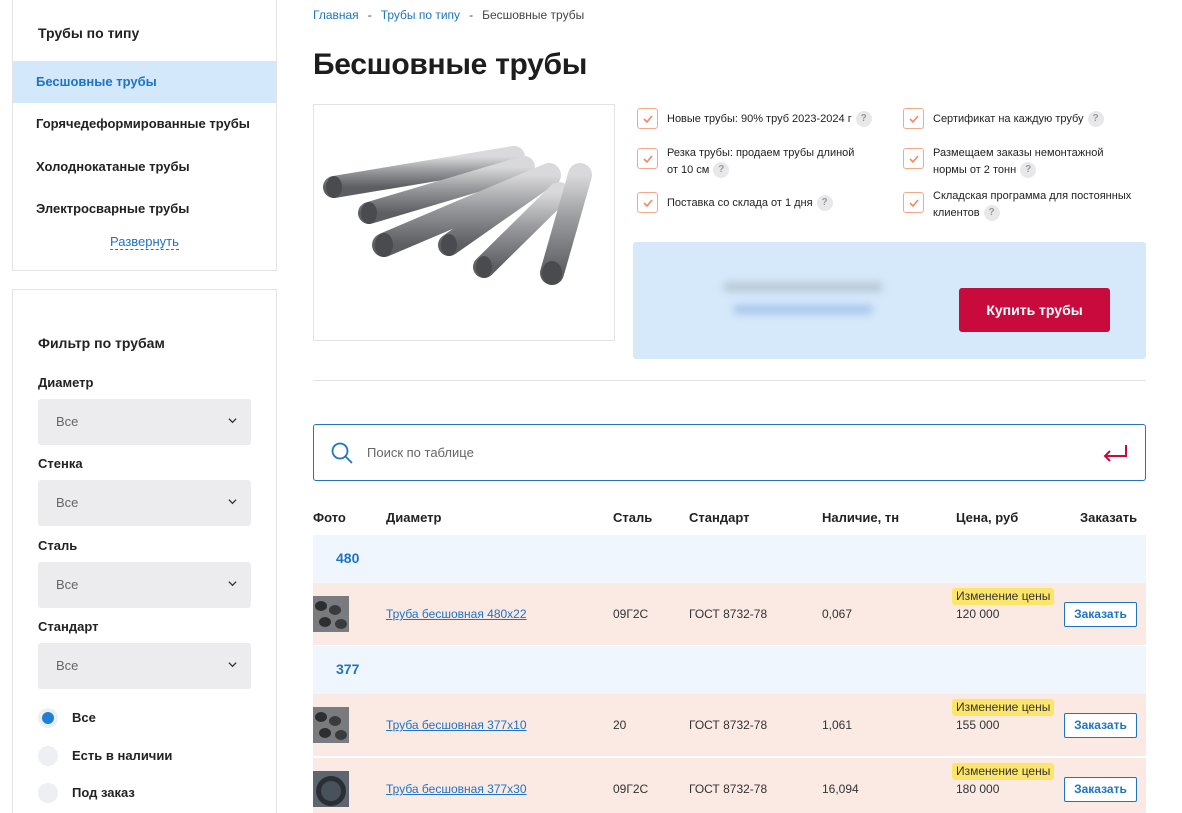 Image resolution: width=1182 pixels, height=813 pixels. Describe the element at coordinates (1008, 119) in the screenshot. I see `feature-text: Сертификат на каждую трубу` at that location.